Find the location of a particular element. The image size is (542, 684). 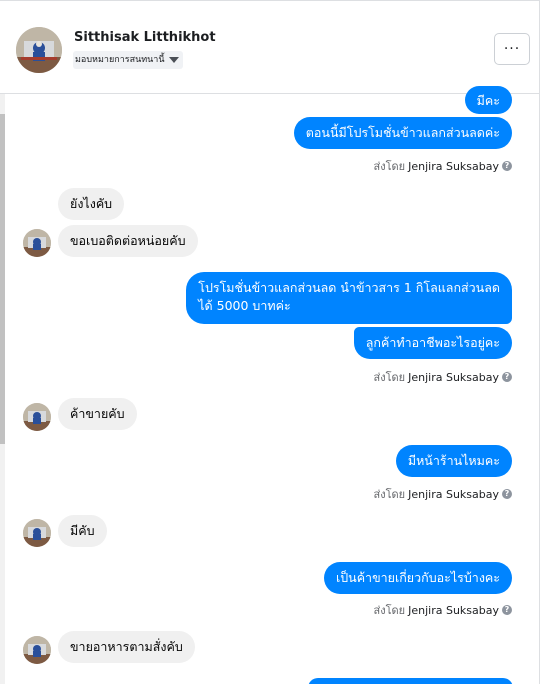

message-text: ยังไงคับ is located at coordinates (91, 203).